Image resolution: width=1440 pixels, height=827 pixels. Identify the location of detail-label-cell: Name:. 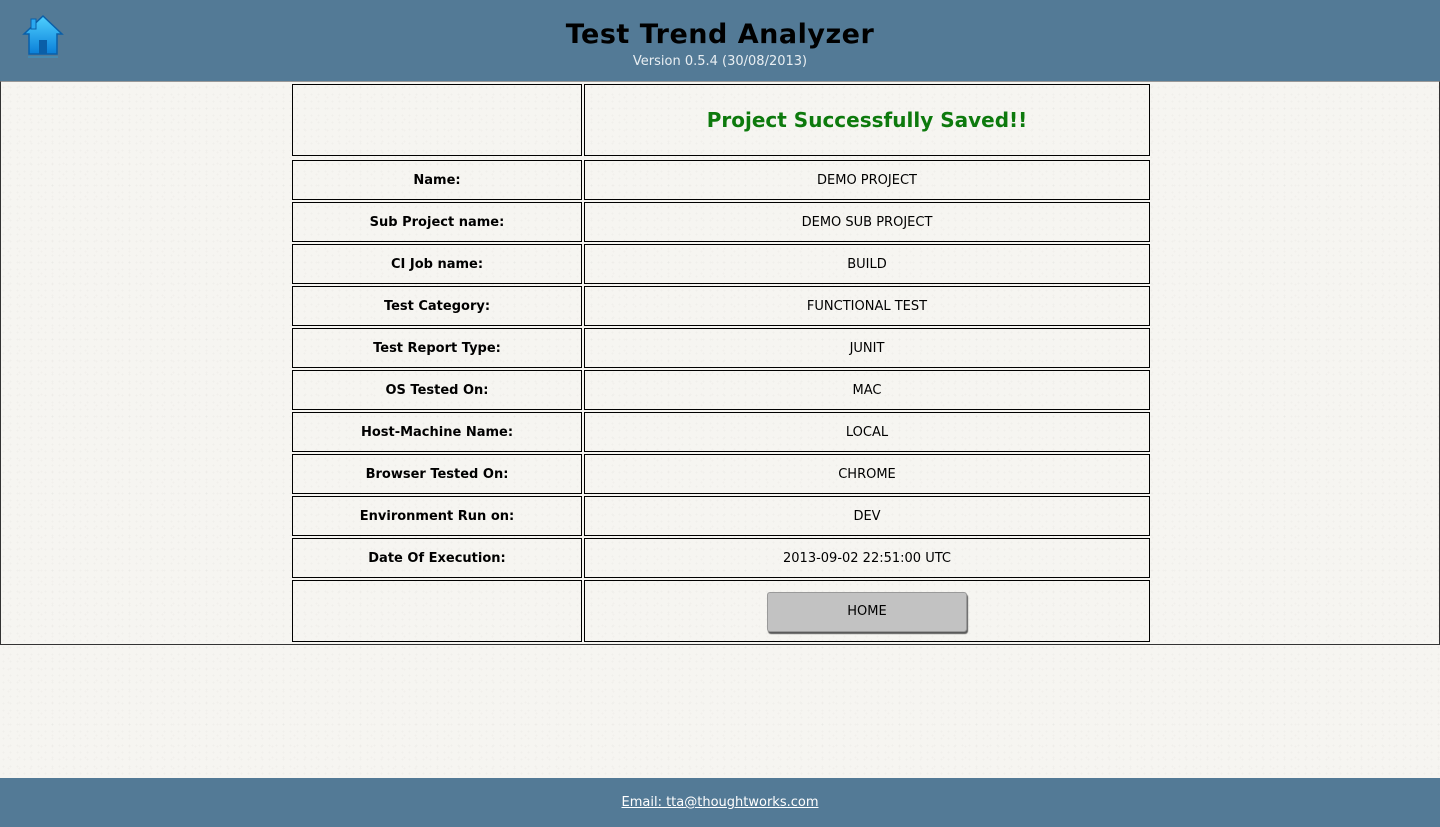
(437, 180).